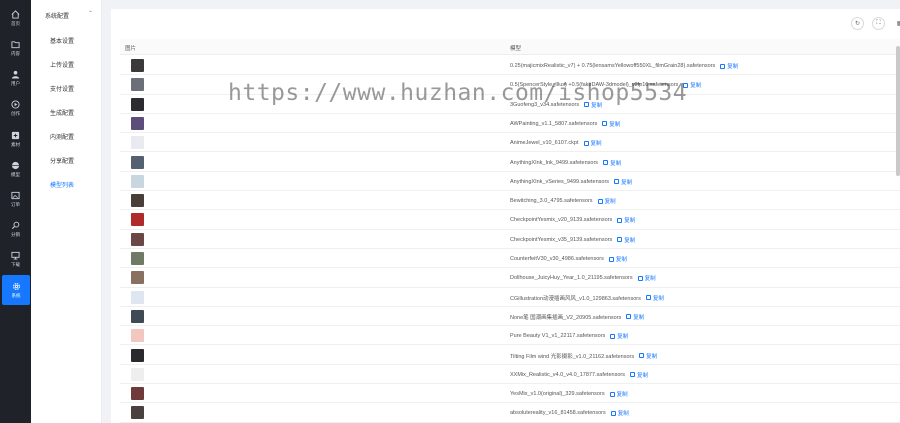 Image resolution: width=900 pixels, height=423 pixels. Describe the element at coordinates (62, 40) in the screenshot. I see `submenu-item-basic: 基本设置` at that location.